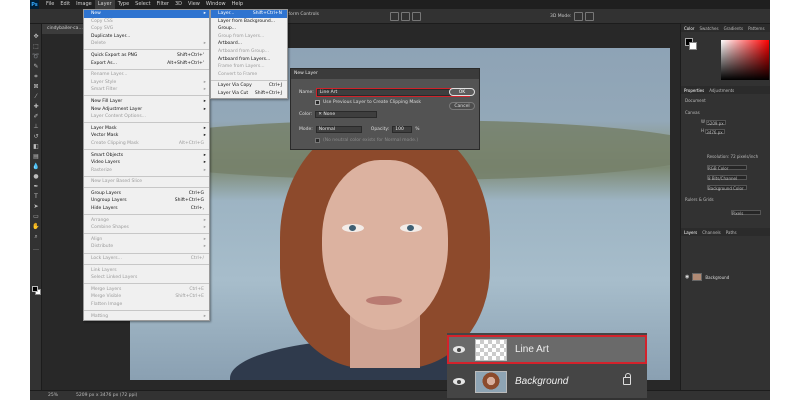  Describe the element at coordinates (627, 379) in the screenshot. I see `lock-icon` at that location.